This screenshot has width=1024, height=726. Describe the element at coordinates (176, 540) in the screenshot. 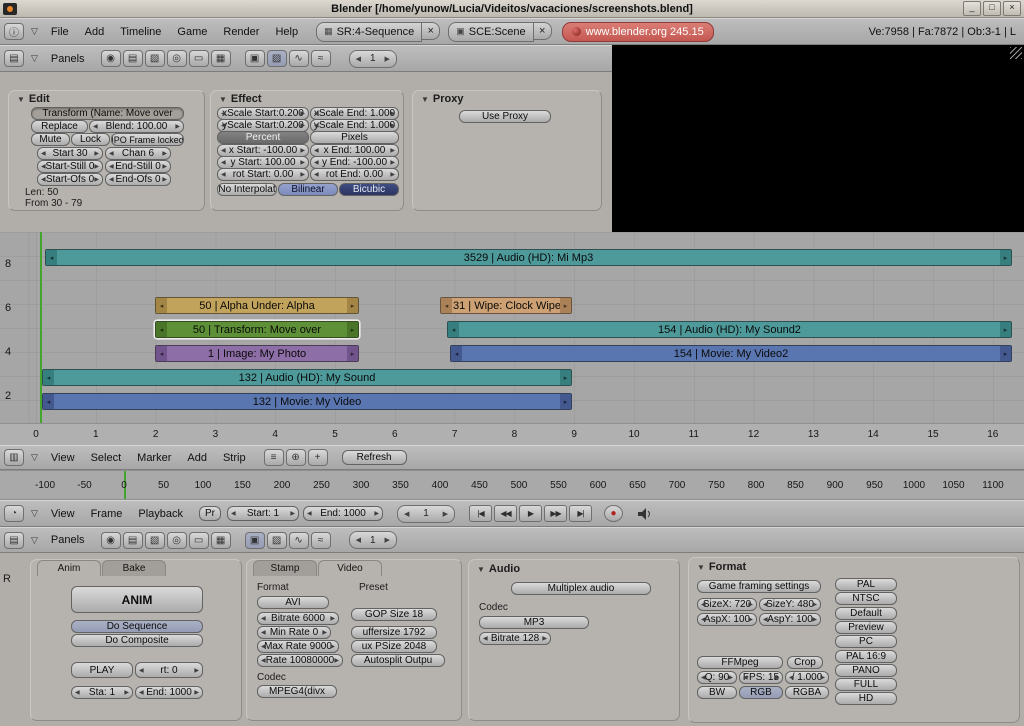

I see `render-context-4-icon: ◎` at that location.